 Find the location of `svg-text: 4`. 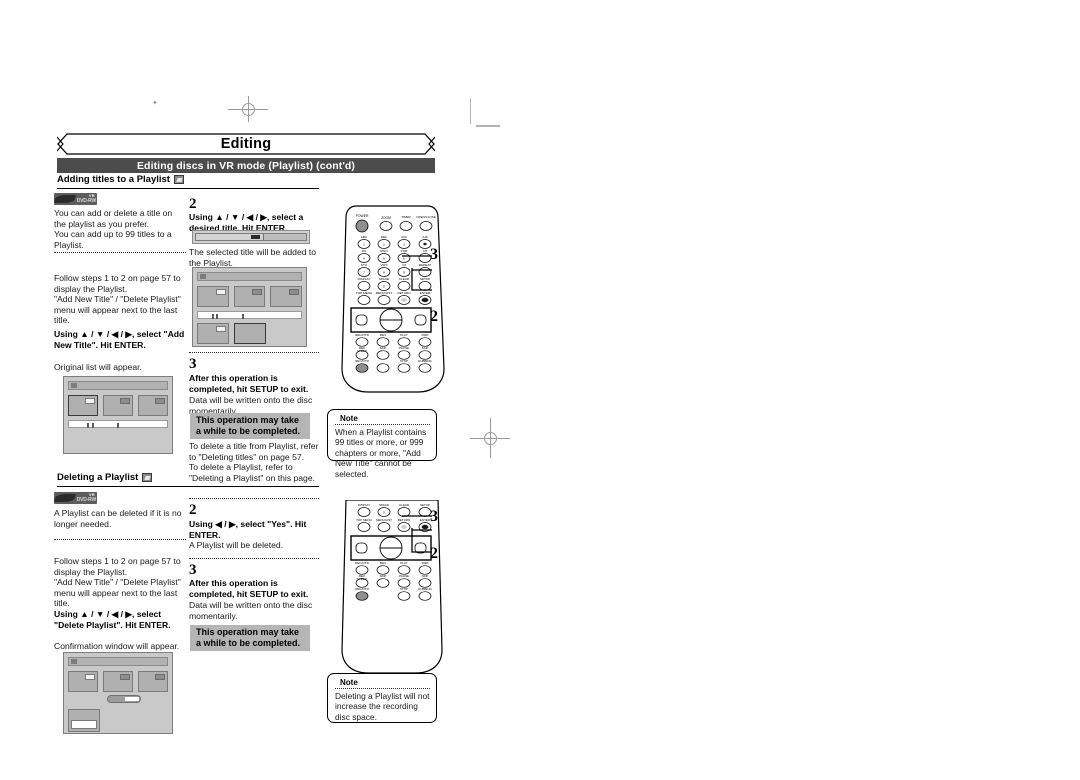

svg-text: 4 is located at coordinates (364, 259).